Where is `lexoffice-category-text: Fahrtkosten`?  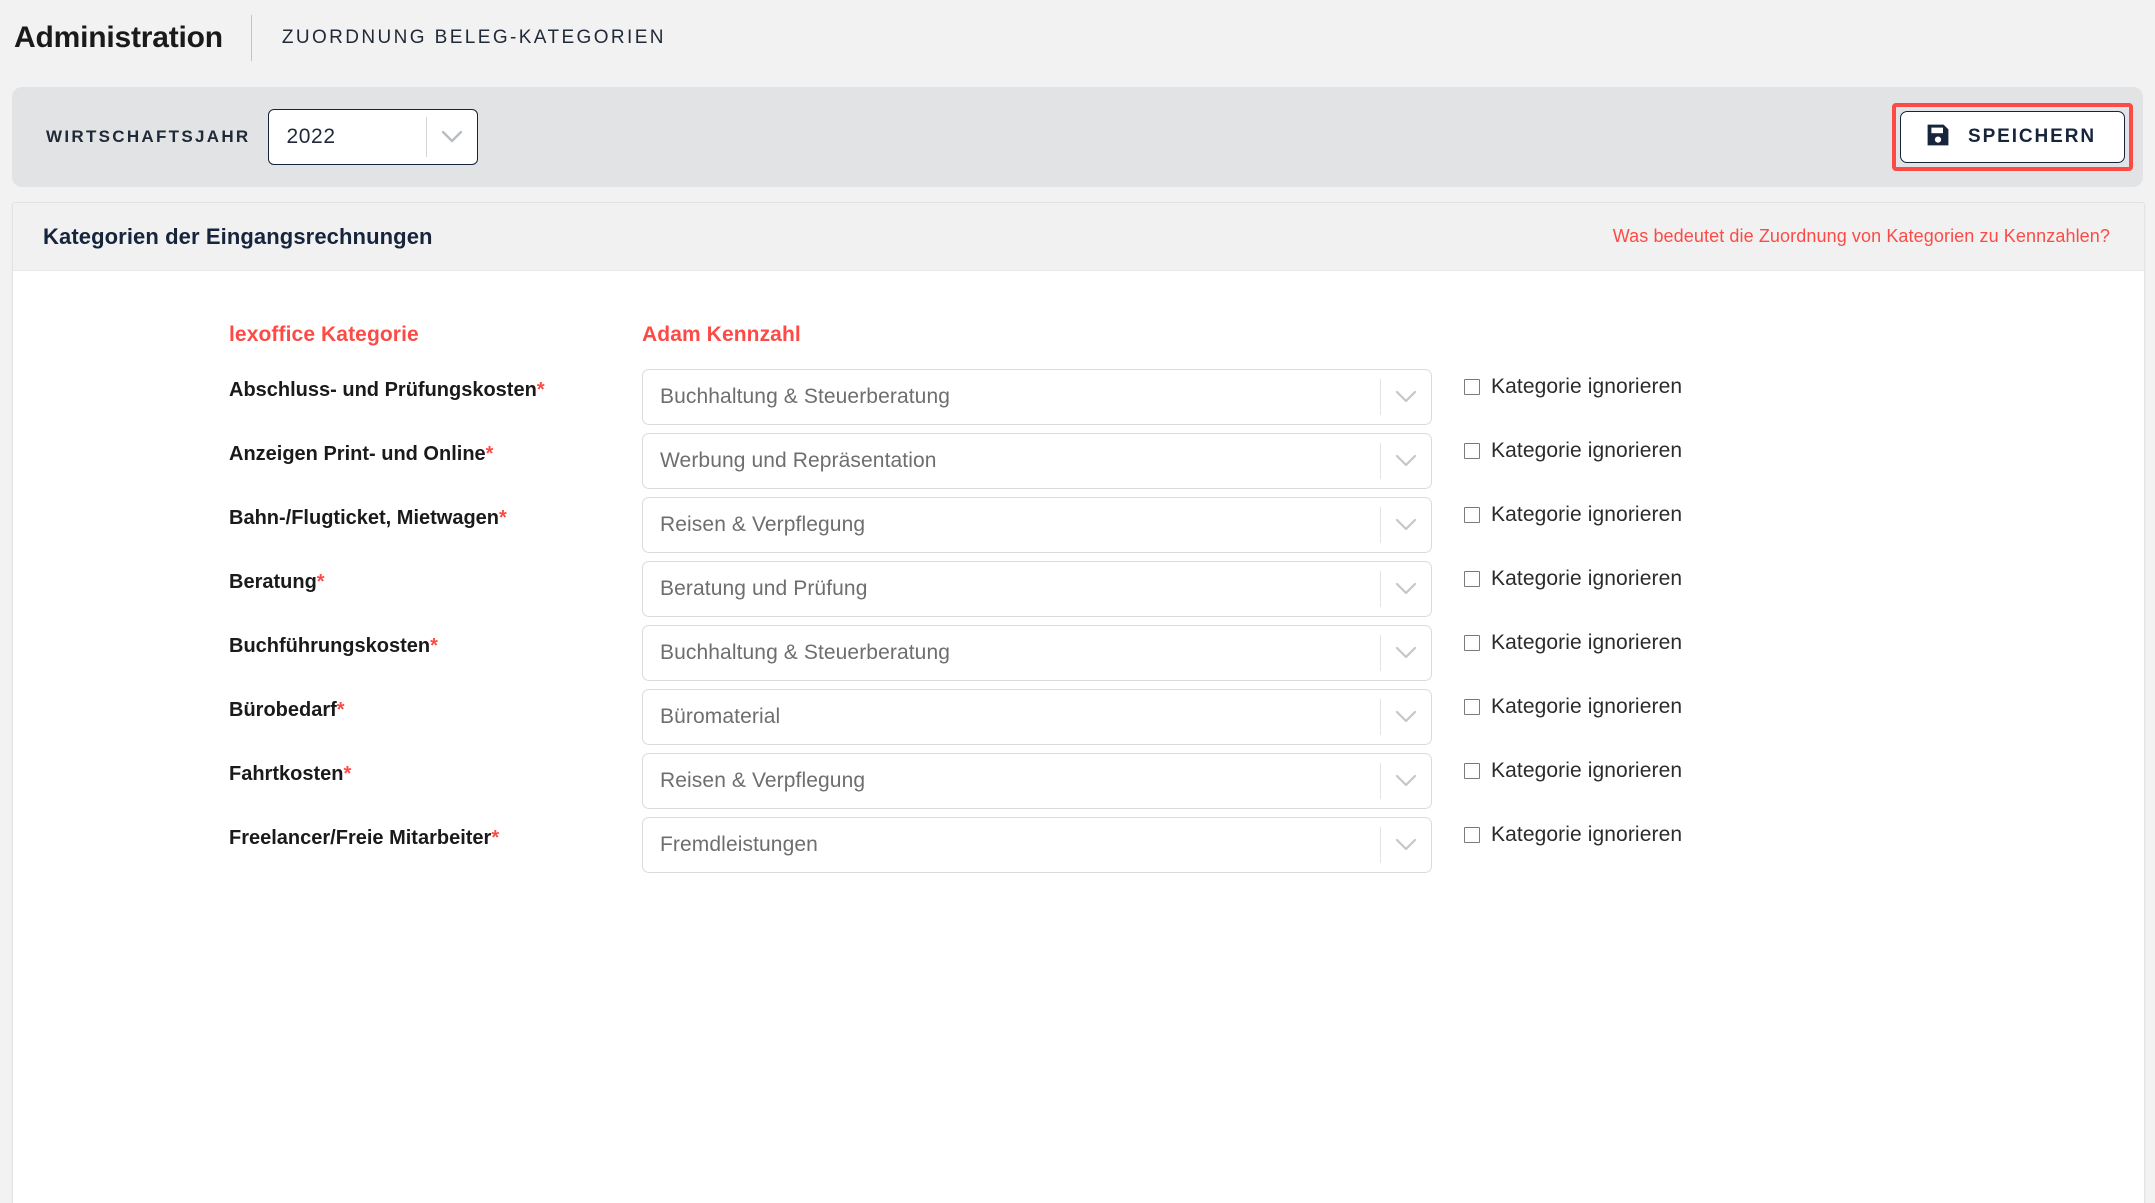
lexoffice-category-text: Fahrtkosten is located at coordinates (286, 774).